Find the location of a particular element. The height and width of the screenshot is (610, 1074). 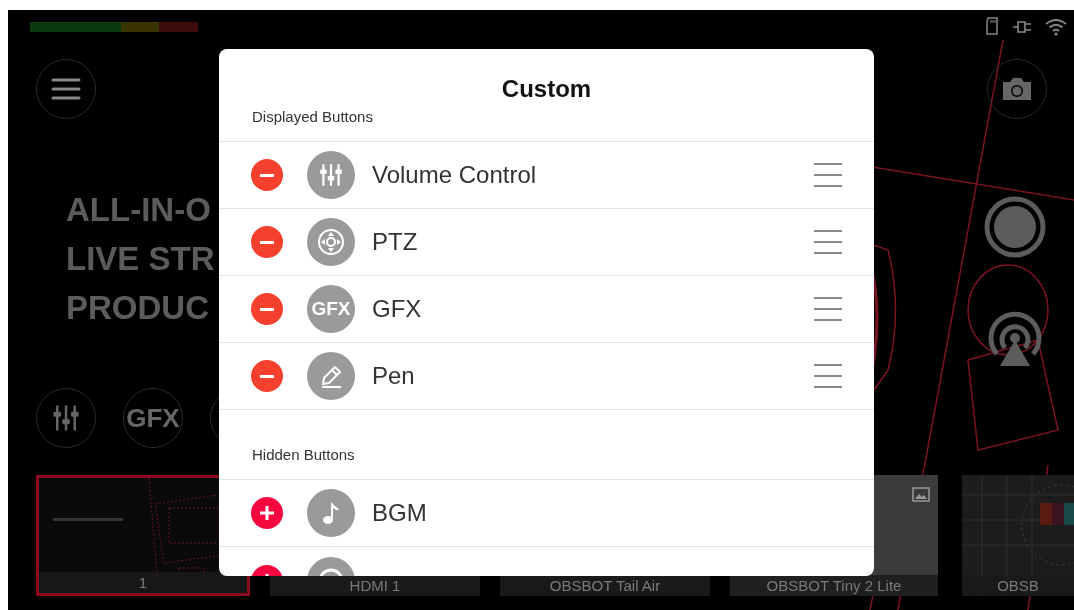

headline-text: LIVE STR is located at coordinates (140, 259).